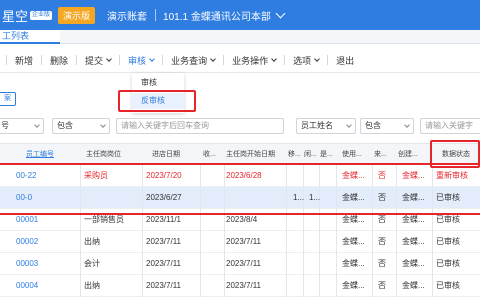  I want to click on filter-operator-select: 包含, so click(81, 126).